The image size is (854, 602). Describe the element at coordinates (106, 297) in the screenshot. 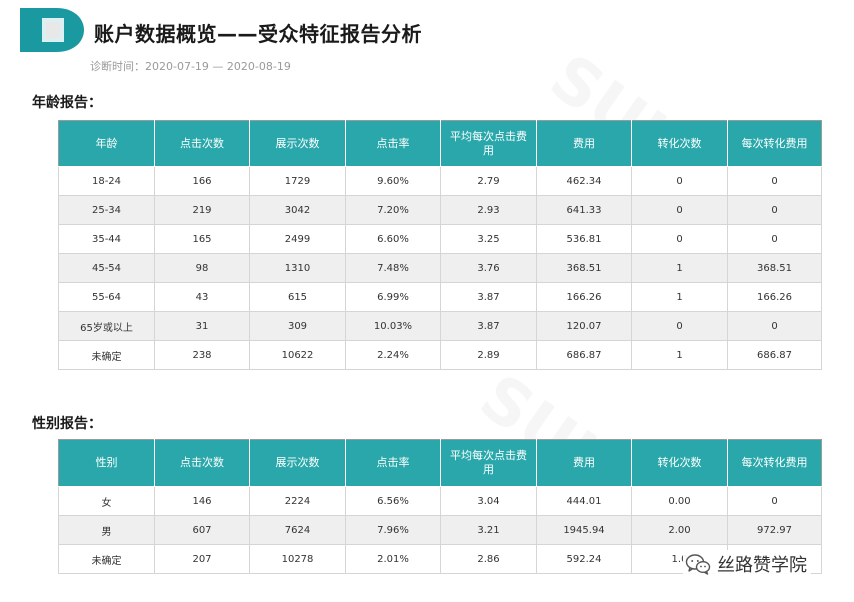

I see `table-cell: 55-64` at that location.